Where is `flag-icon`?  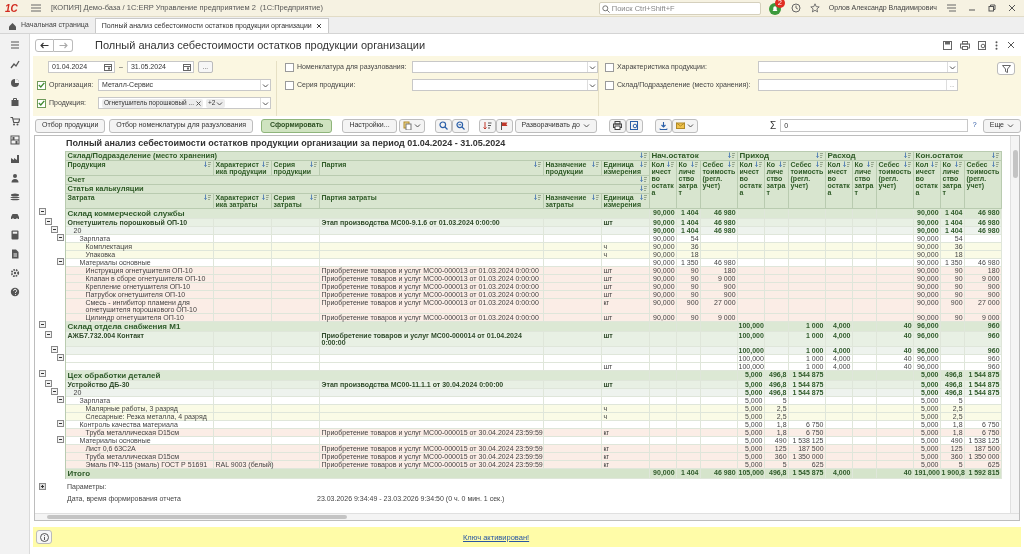 flag-icon is located at coordinates (504, 125).